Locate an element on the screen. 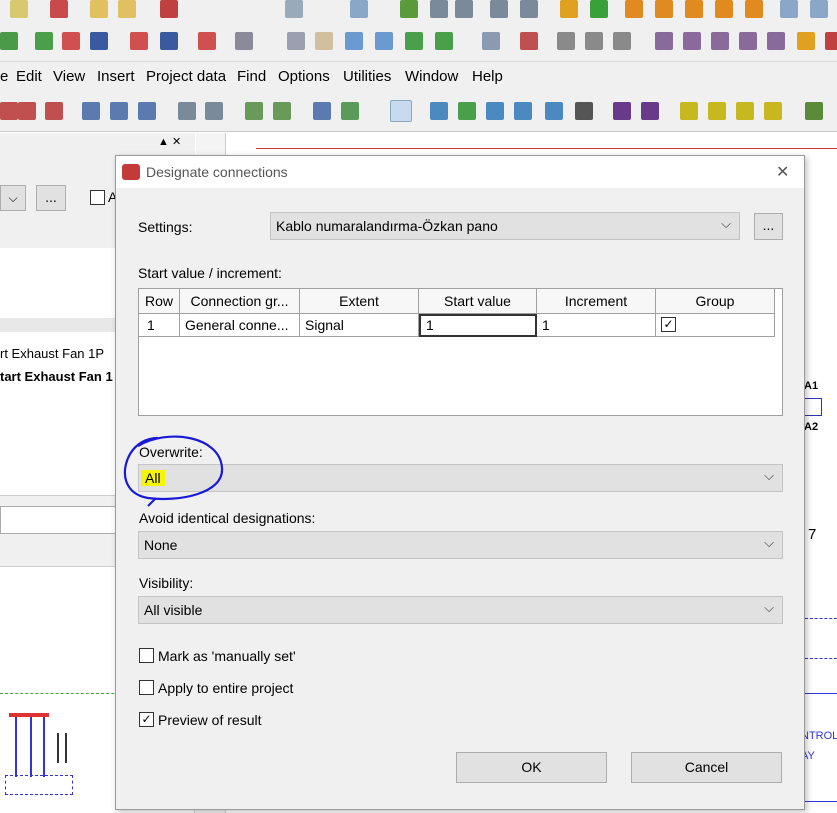 Image resolution: width=837 pixels, height=813 pixels. menu-utilities: Utilities is located at coordinates (367, 76).